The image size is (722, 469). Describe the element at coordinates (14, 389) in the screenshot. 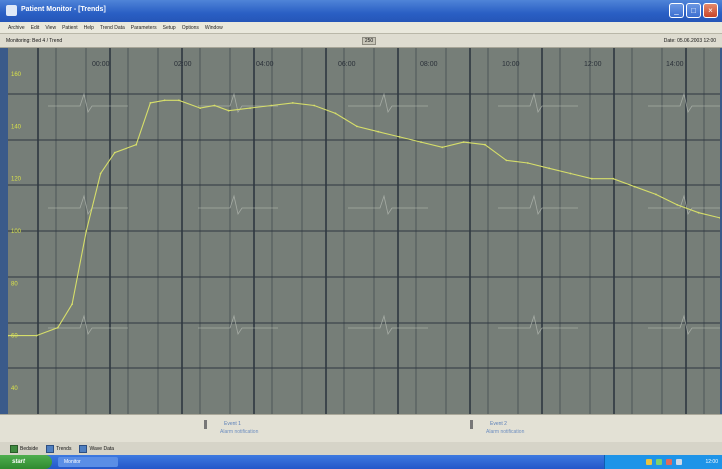

I see `y-axis-label: 40` at that location.